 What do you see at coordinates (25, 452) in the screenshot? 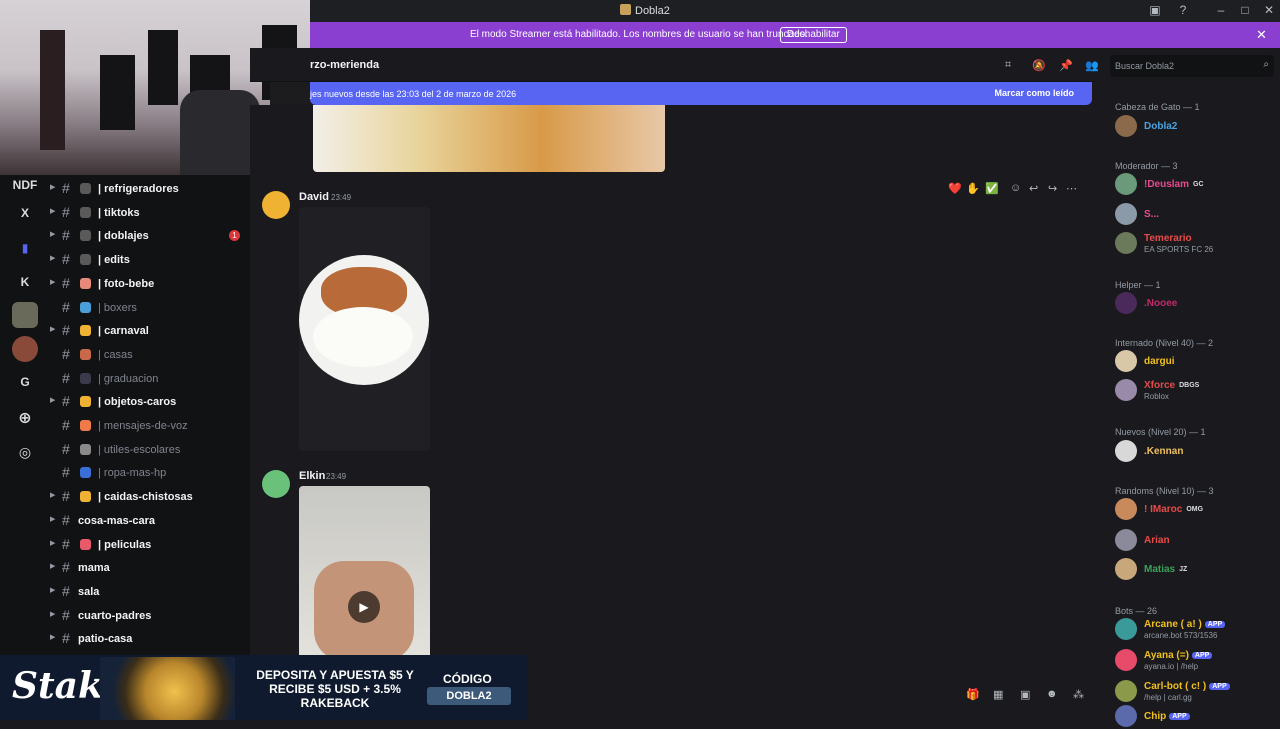
I see `discover-icon: ◎` at bounding box center [25, 452].